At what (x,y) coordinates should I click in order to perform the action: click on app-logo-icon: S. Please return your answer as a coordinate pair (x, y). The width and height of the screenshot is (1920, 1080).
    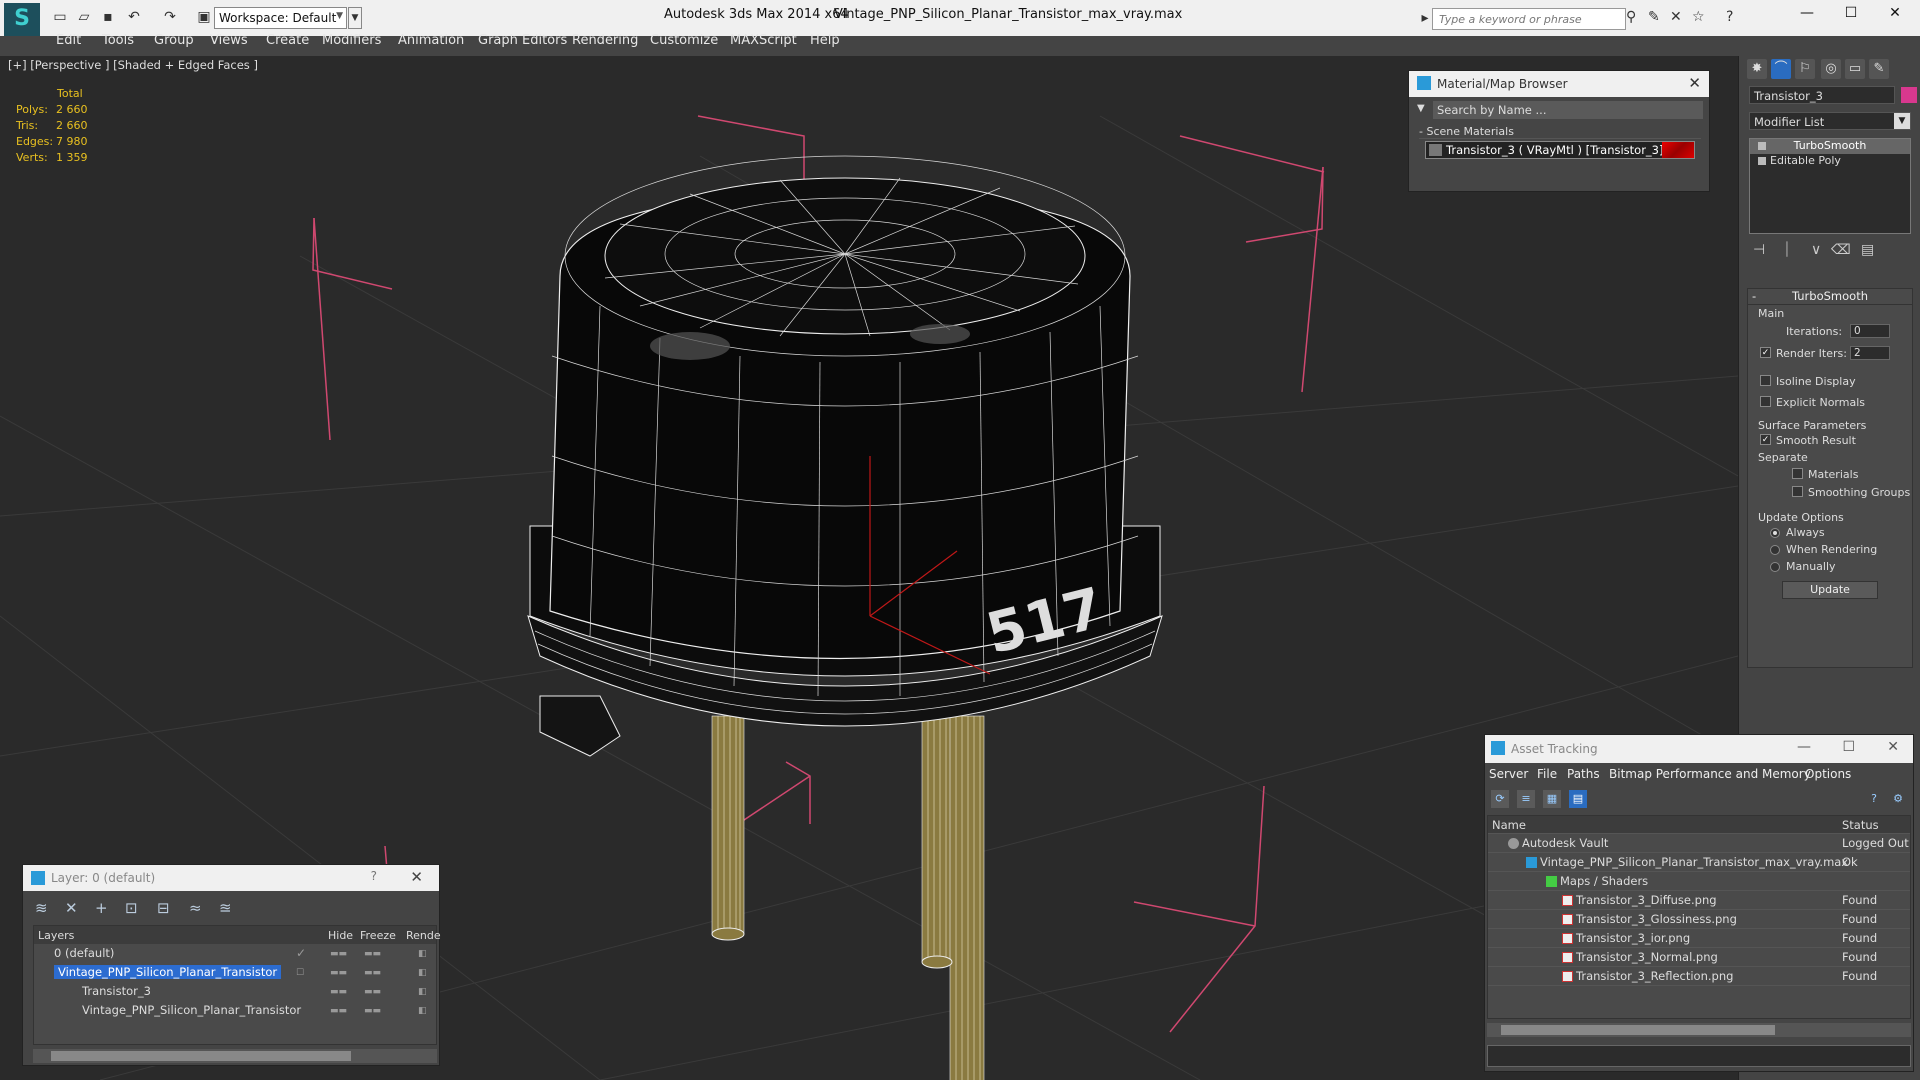
    Looking at the image, I should click on (22, 20).